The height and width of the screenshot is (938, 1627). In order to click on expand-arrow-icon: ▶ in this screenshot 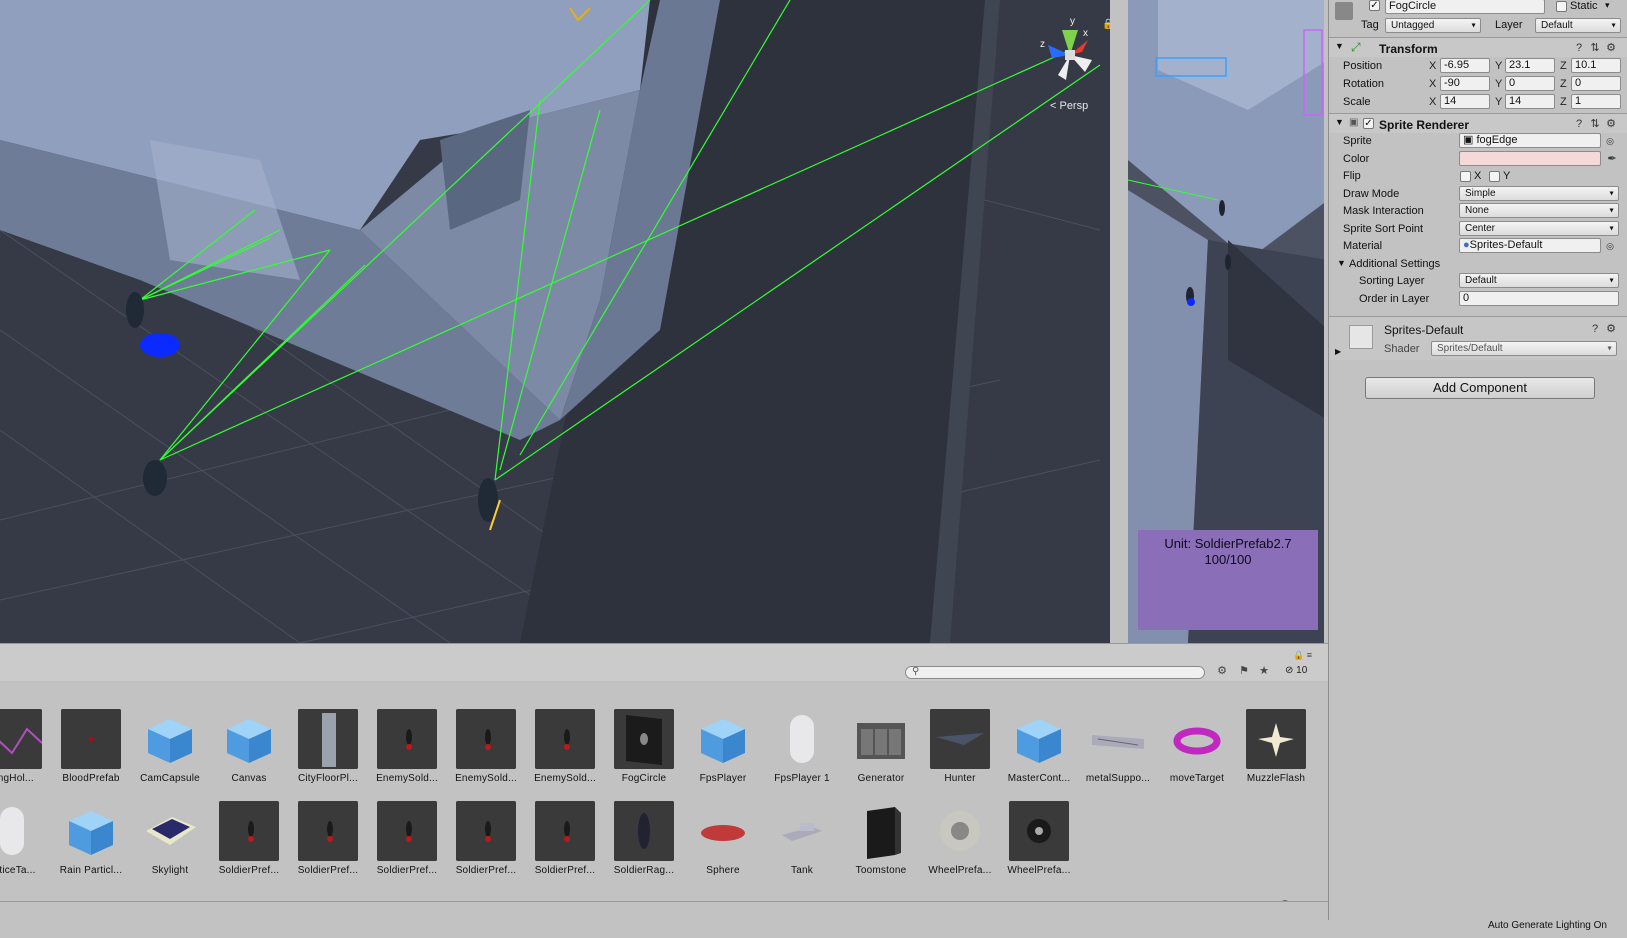, I will do `click(1338, 351)`.